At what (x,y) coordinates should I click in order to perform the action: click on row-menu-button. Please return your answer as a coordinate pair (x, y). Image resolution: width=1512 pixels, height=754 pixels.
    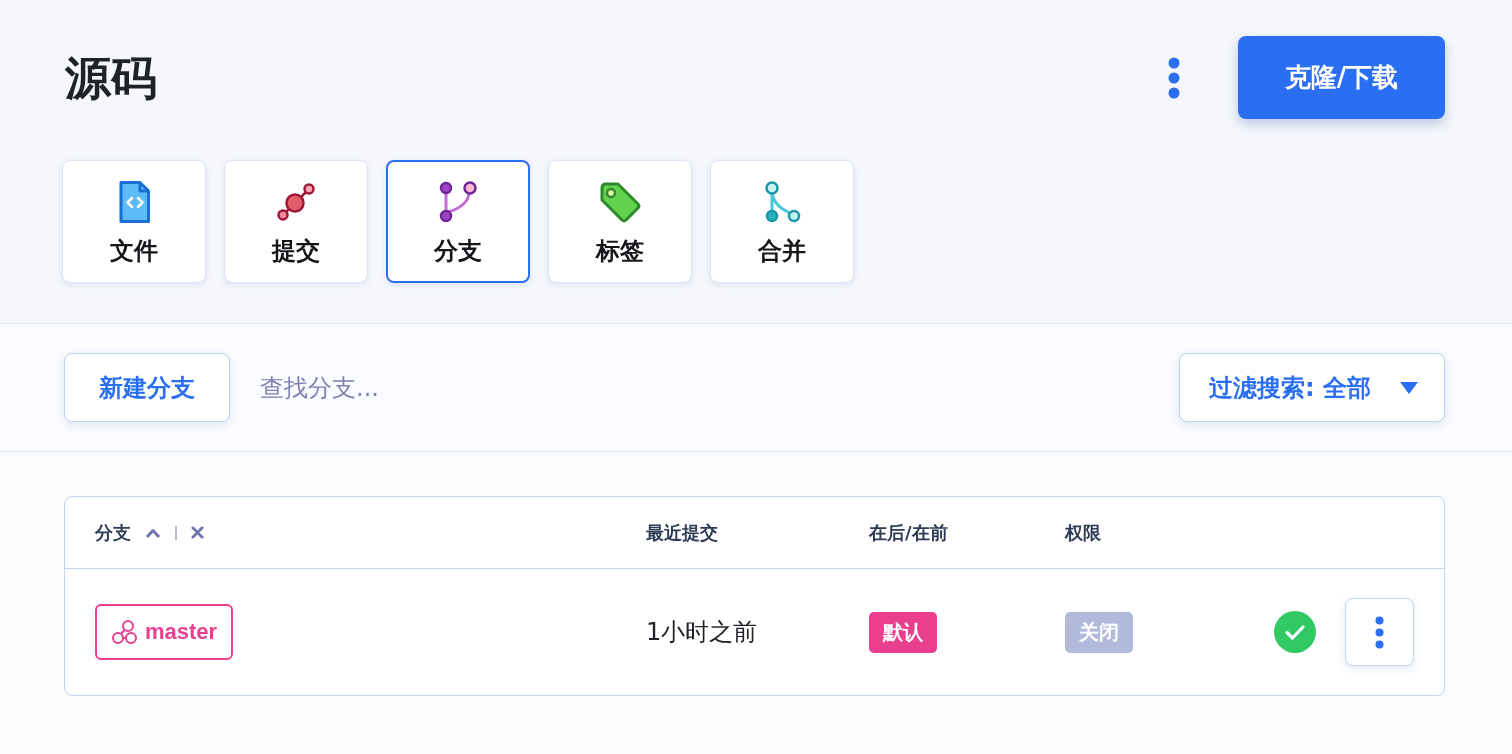
    Looking at the image, I should click on (1379, 632).